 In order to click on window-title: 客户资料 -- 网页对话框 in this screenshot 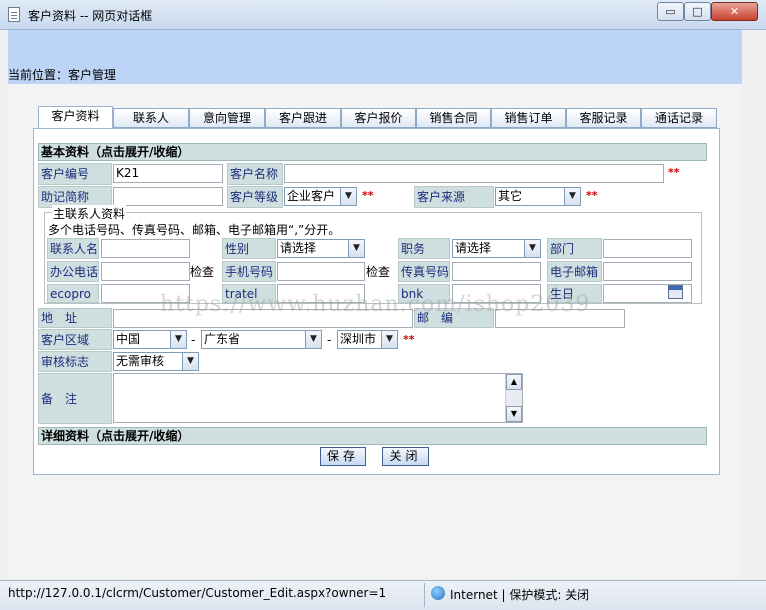, I will do `click(90, 16)`.